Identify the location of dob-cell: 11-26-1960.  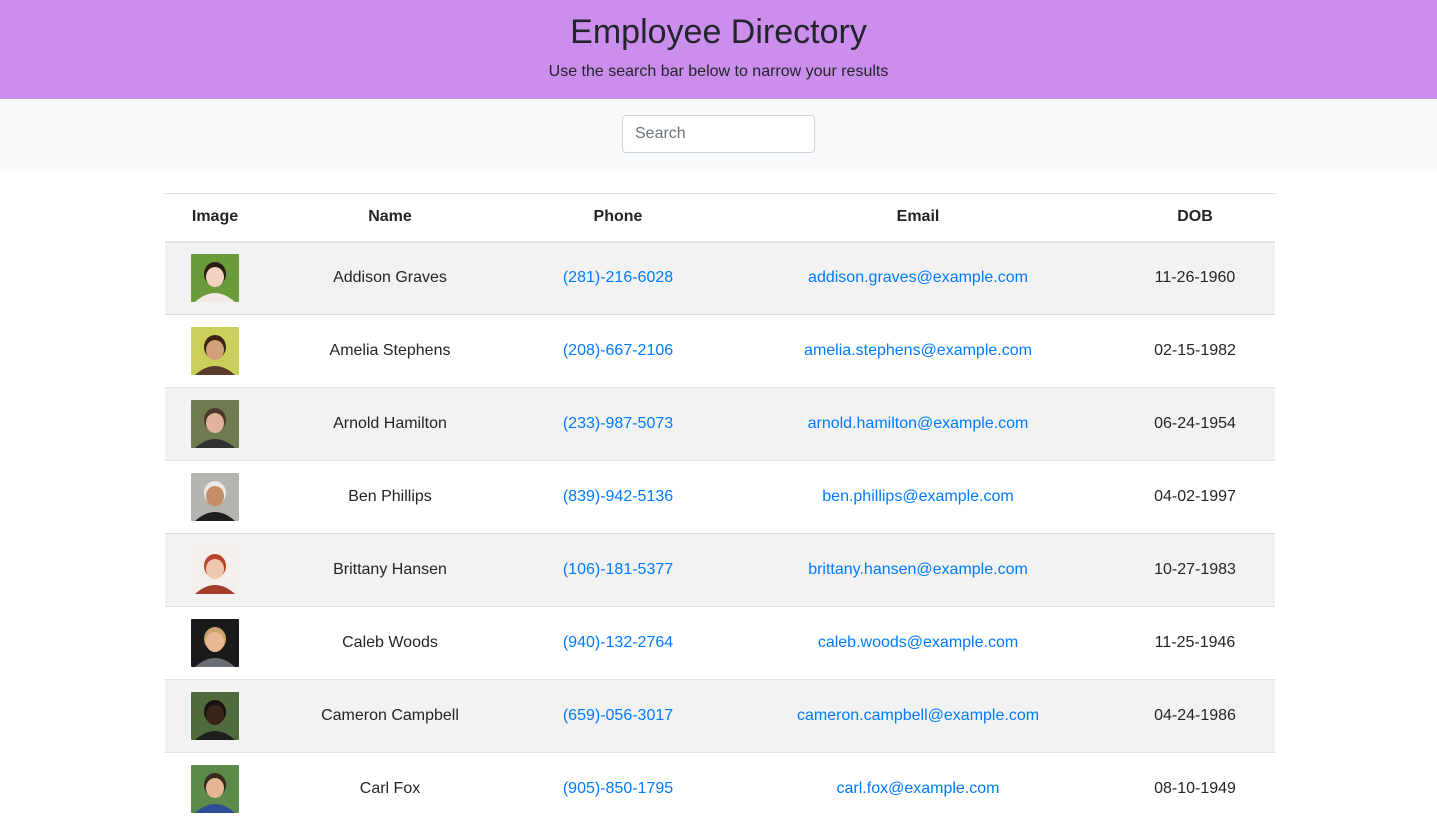
(1195, 278).